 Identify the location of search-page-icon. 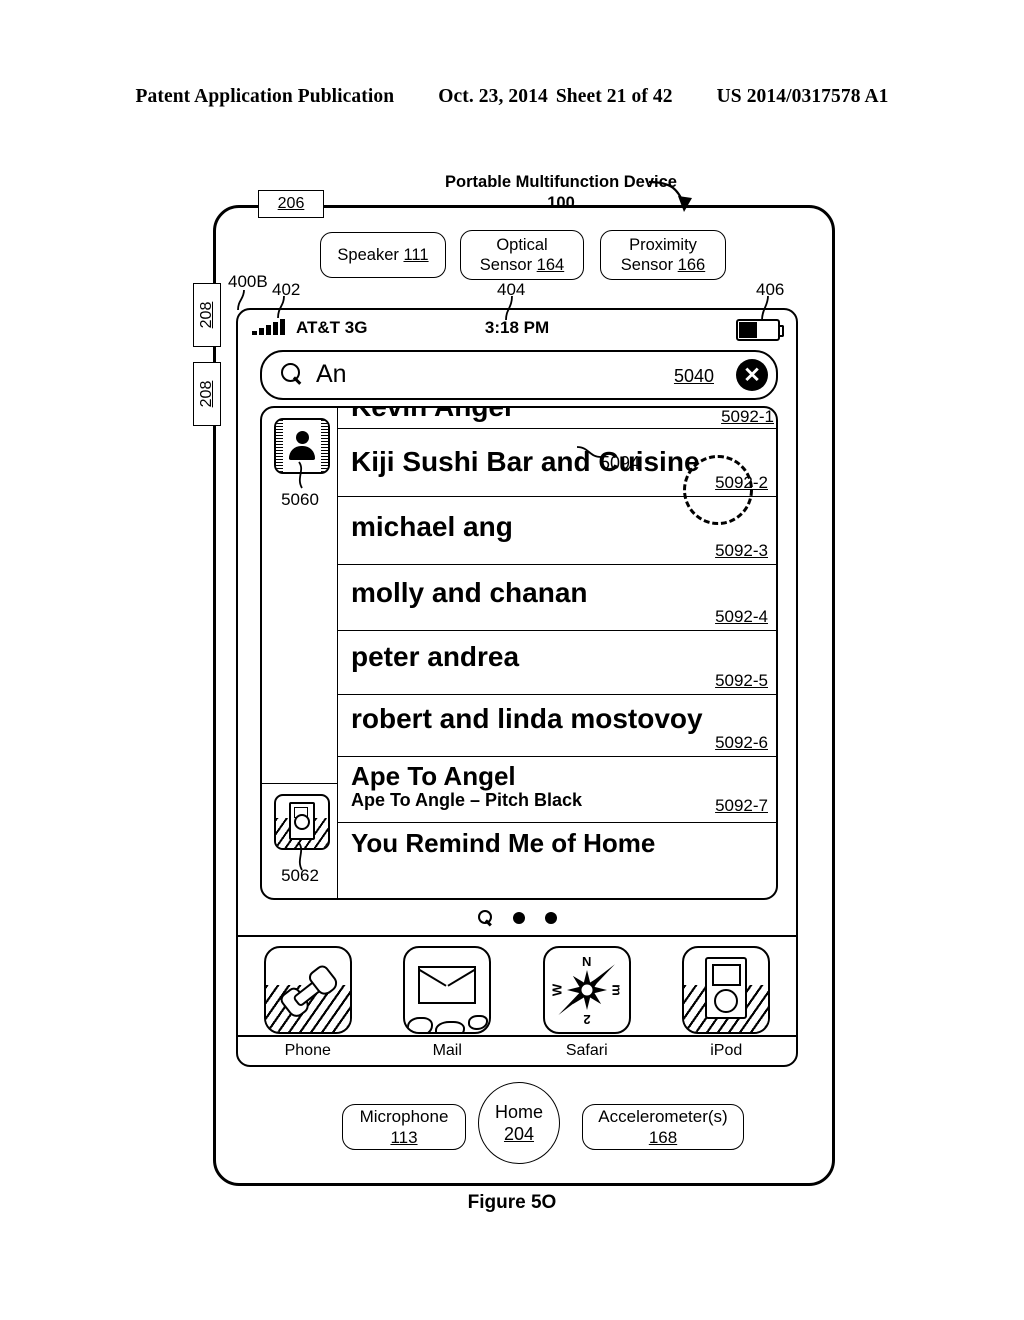
(485, 918).